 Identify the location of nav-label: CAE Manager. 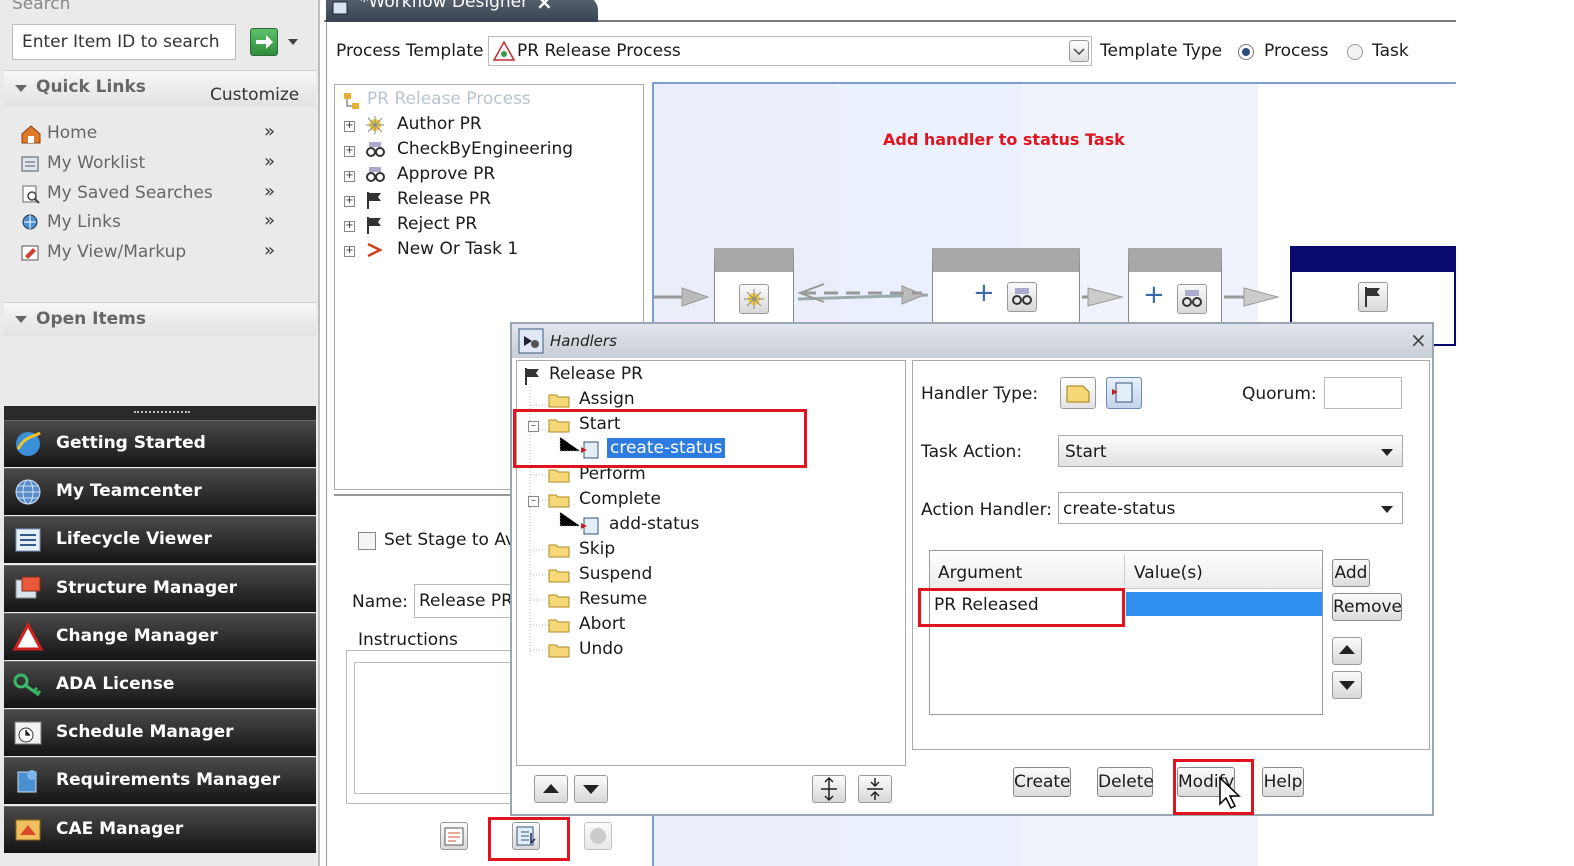
(120, 829).